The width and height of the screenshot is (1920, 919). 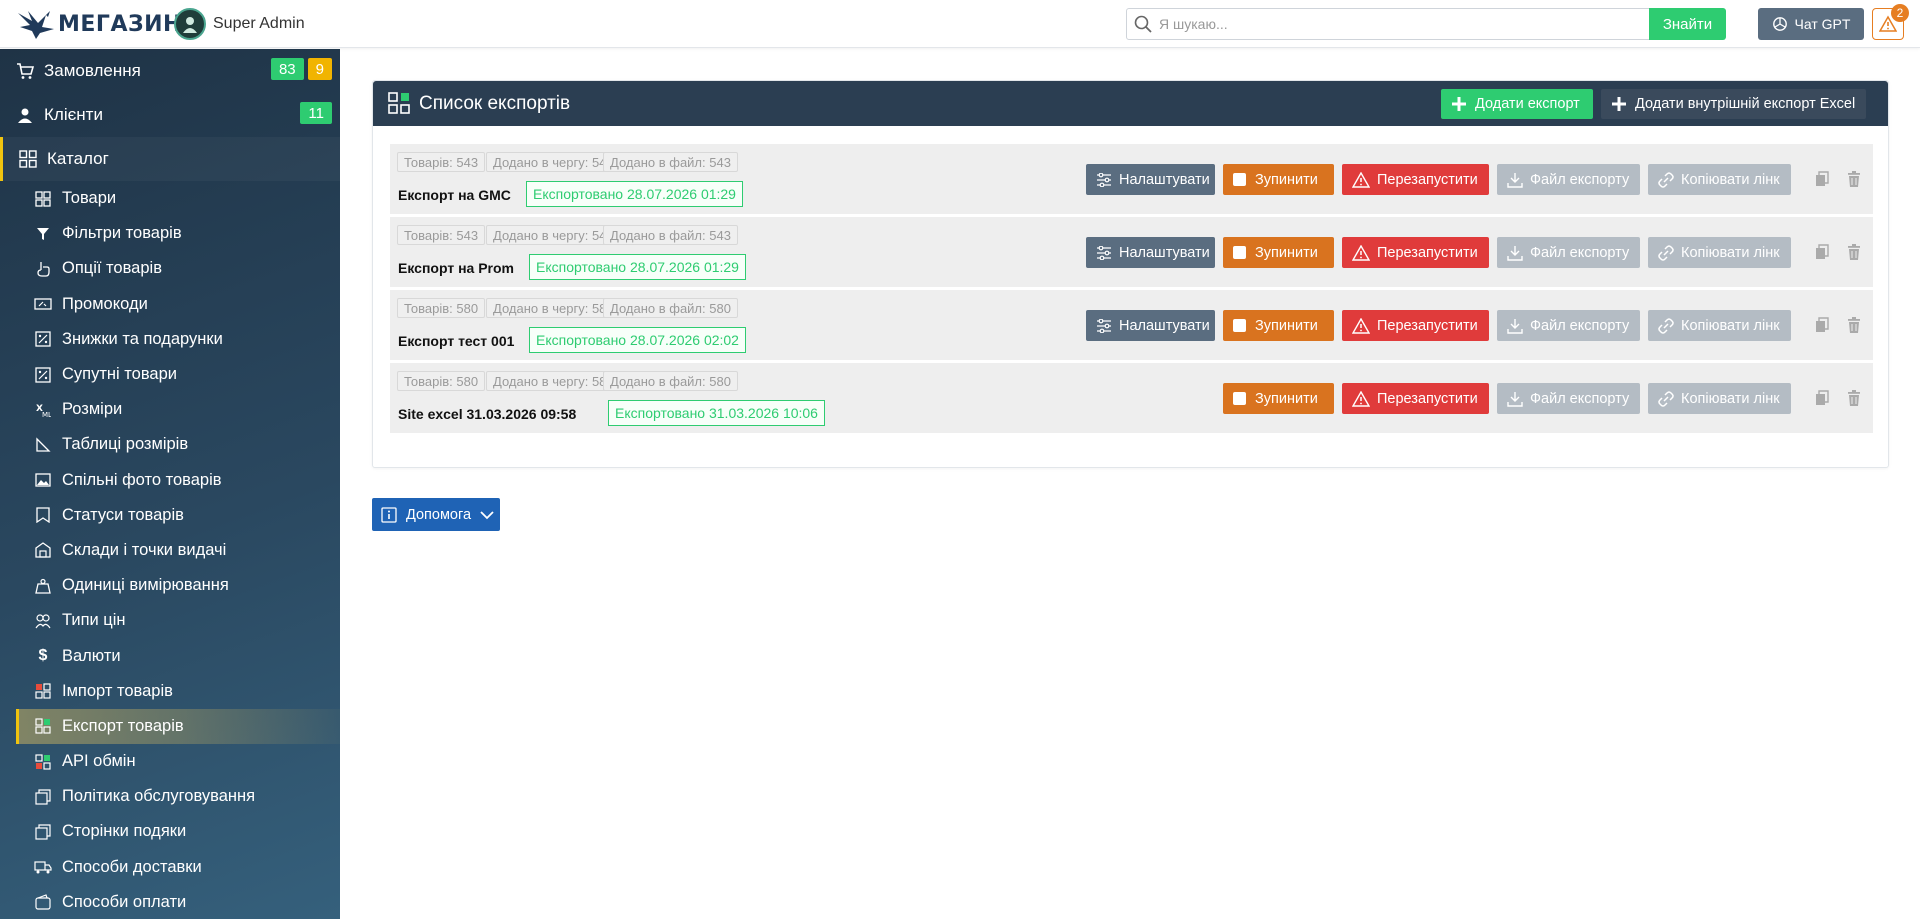 What do you see at coordinates (637, 340) in the screenshot?
I see `status-badge: Експортовано 28.07.2026 02:02` at bounding box center [637, 340].